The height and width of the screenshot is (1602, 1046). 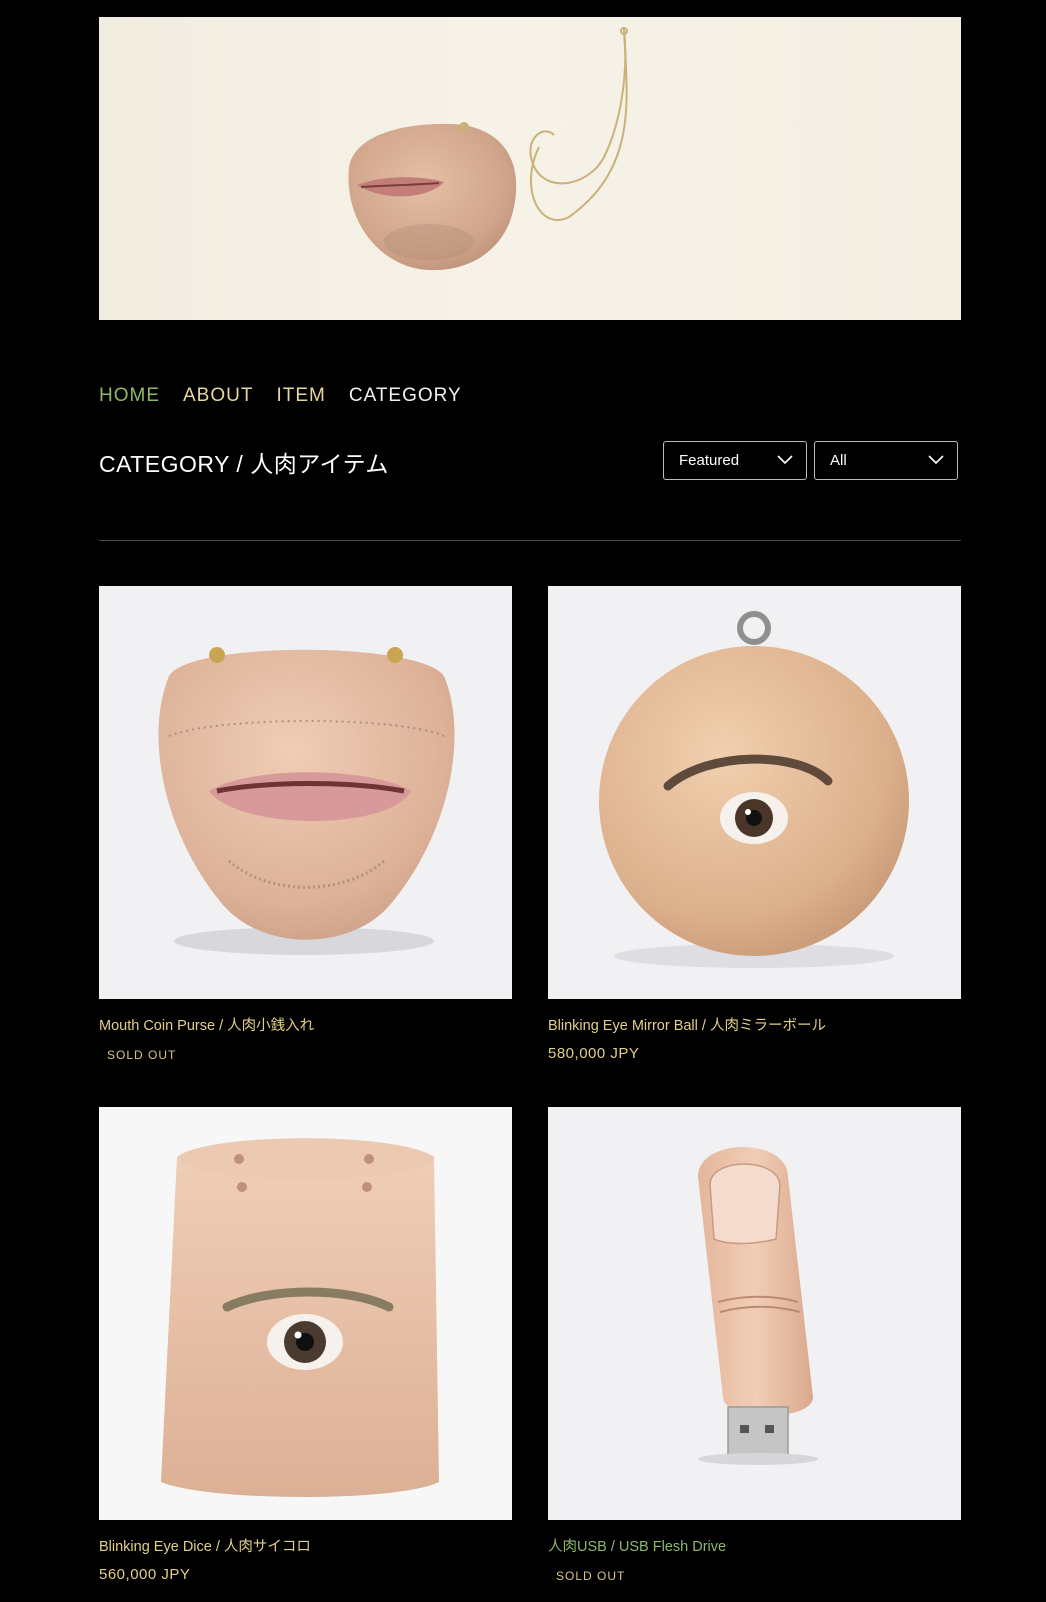 What do you see at coordinates (305, 1024) in the screenshot?
I see `product-name: Mouth Coin Purse / 人肉小銭入れ` at bounding box center [305, 1024].